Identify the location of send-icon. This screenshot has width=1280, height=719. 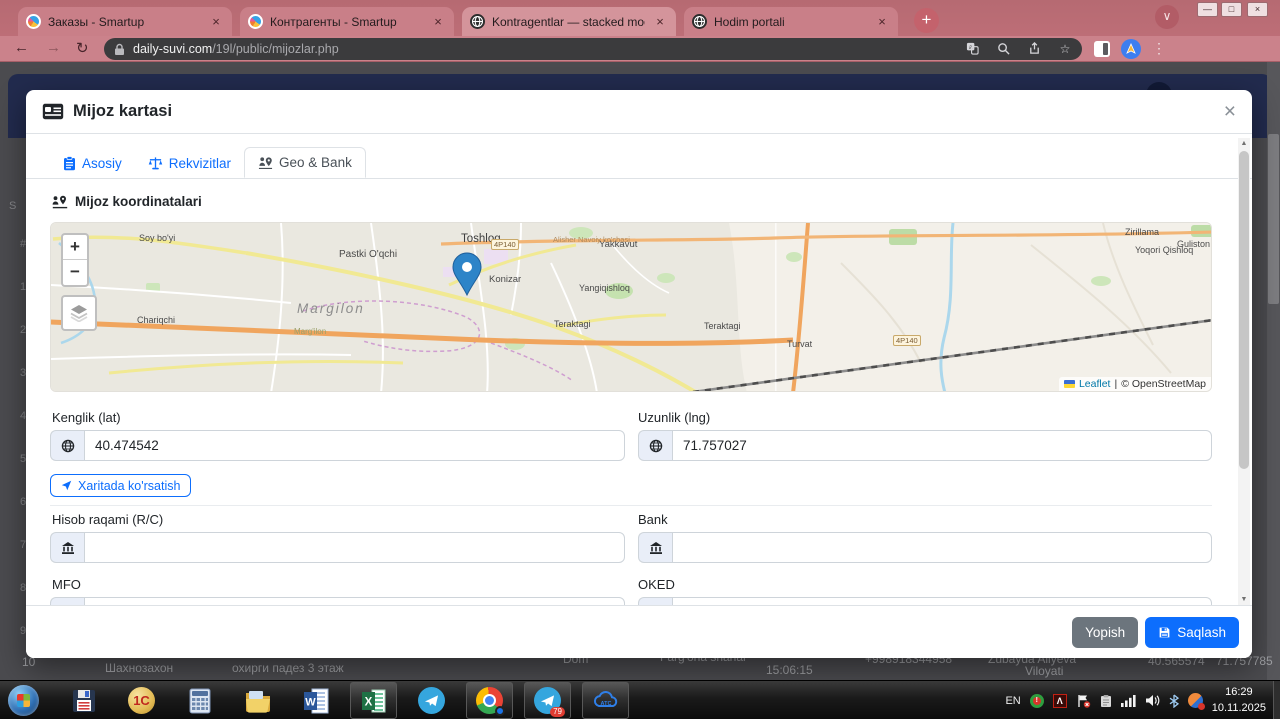
(66, 485).